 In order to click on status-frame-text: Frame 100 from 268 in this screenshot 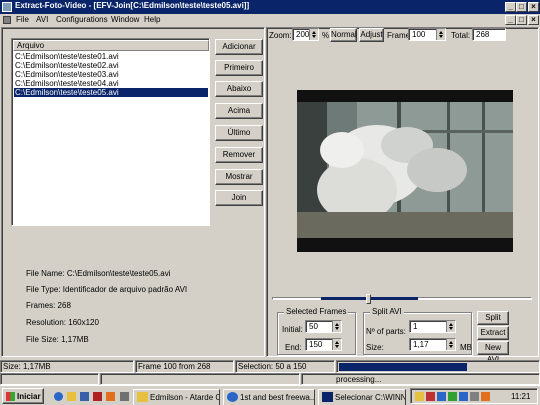, I will do `click(174, 366)`.